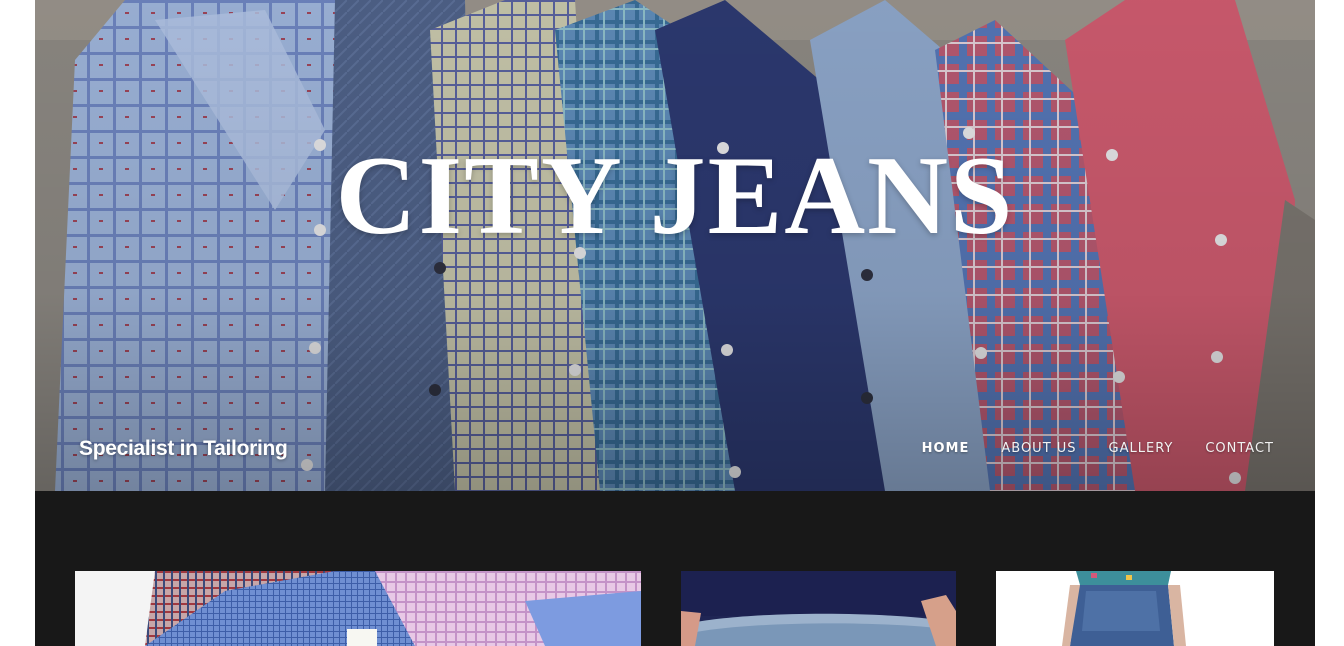 This screenshot has height=646, width=1344. Describe the element at coordinates (183, 448) in the screenshot. I see `site-tagline: Specialist in Tailoring` at that location.